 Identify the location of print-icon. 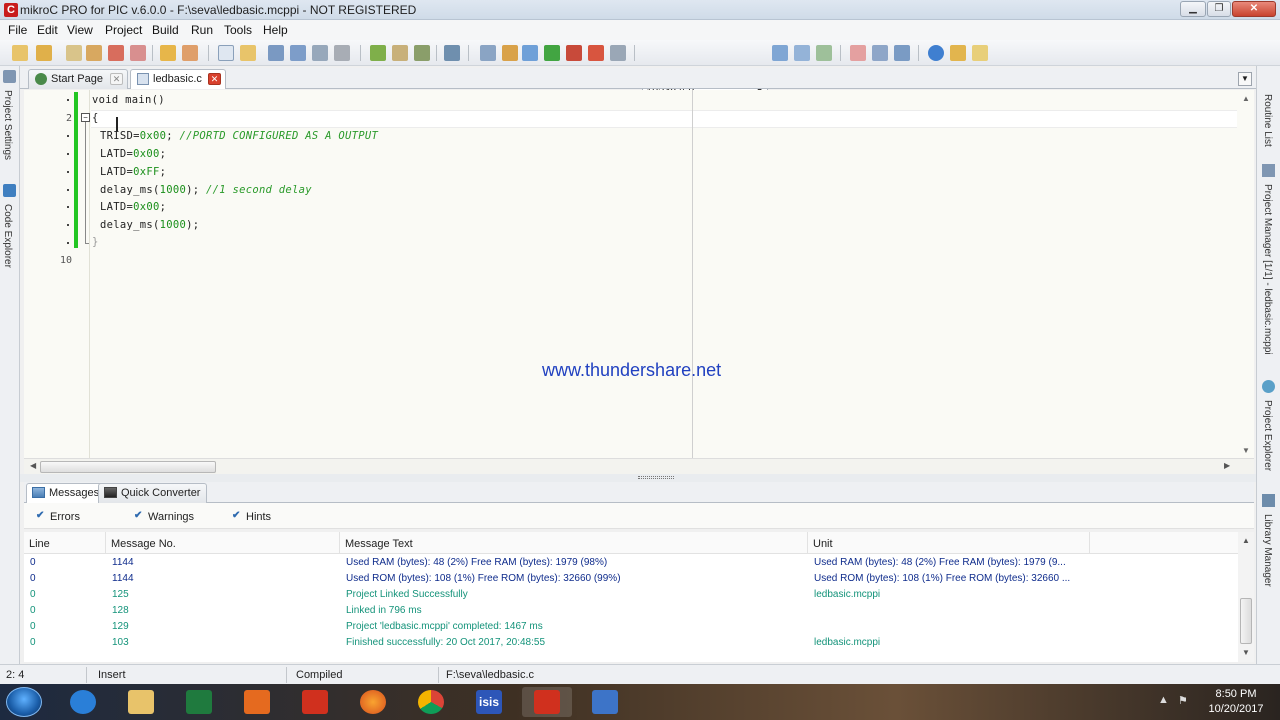
(342, 53).